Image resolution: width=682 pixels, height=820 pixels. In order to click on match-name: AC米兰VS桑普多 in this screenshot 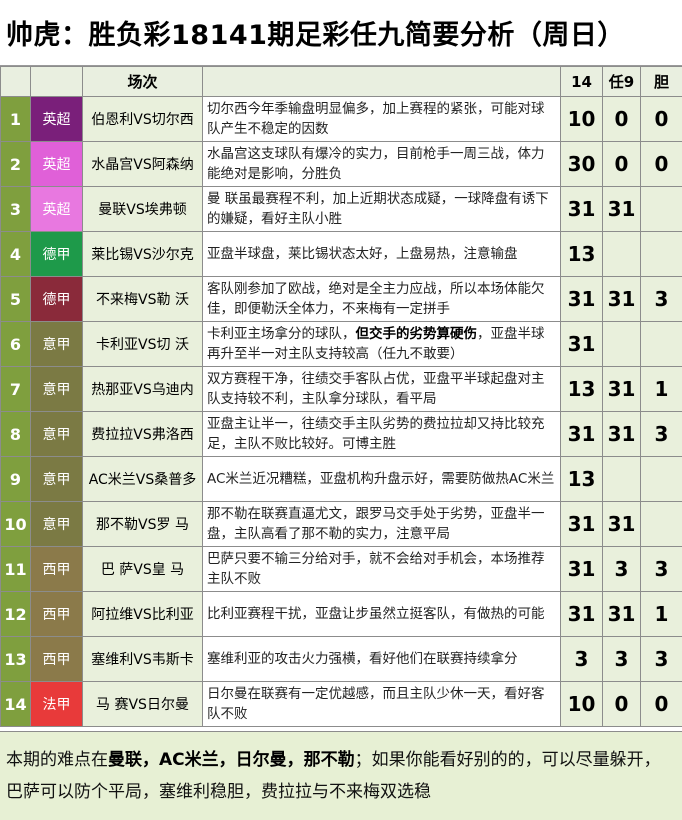, I will do `click(142, 479)`.